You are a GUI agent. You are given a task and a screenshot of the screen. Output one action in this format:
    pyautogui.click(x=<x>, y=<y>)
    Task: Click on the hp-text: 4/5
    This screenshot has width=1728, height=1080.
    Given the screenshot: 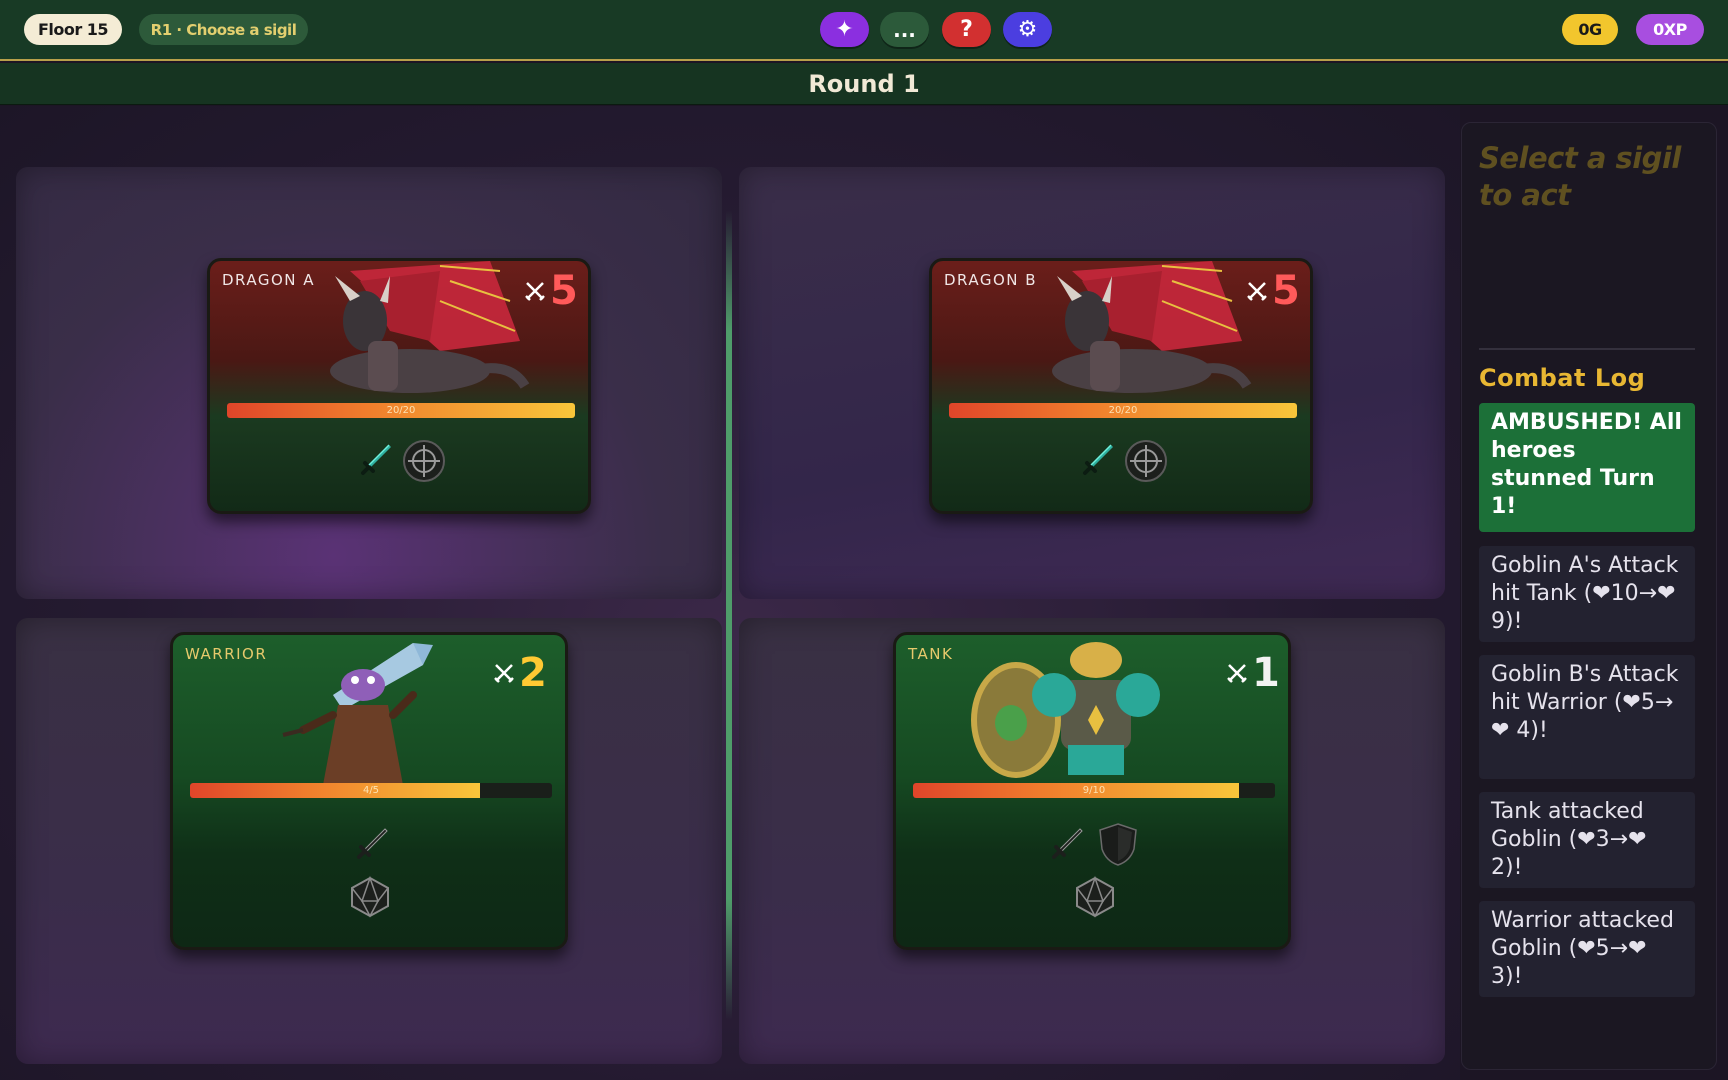 What is the action you would take?
    pyautogui.click(x=371, y=790)
    